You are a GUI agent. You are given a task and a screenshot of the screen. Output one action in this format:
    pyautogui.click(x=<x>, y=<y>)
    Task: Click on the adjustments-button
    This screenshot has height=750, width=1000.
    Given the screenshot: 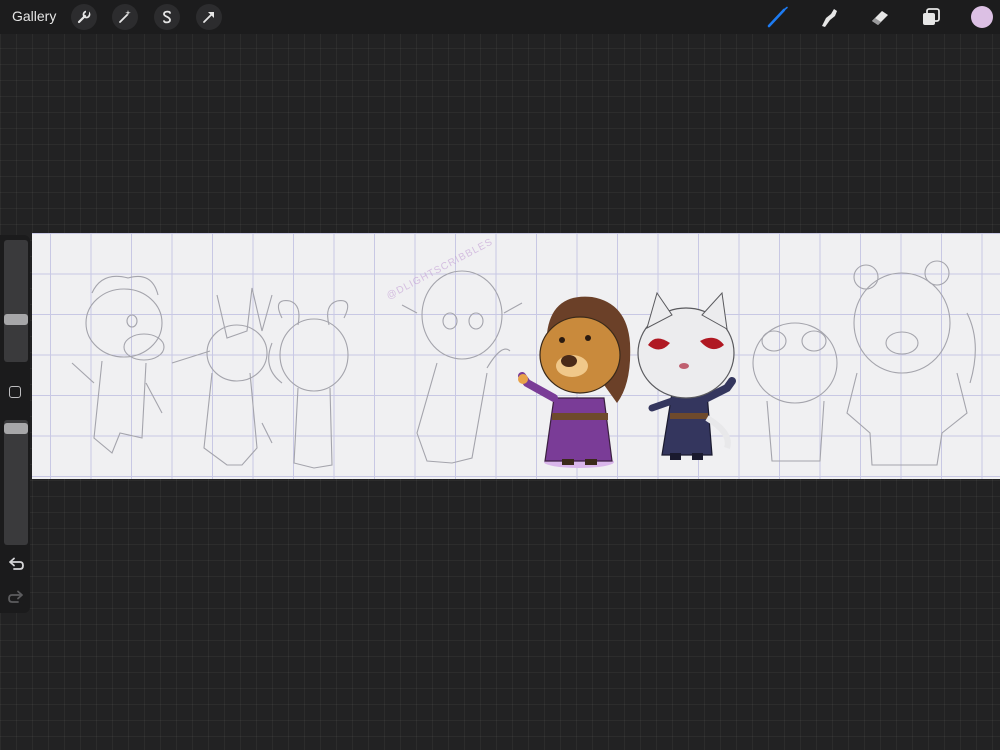 What is the action you would take?
    pyautogui.click(x=125, y=17)
    